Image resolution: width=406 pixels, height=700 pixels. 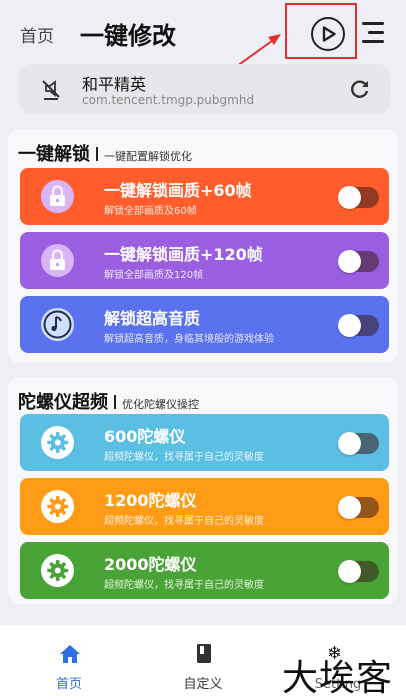 I want to click on row-label: 解锁超高音质, so click(x=152, y=318).